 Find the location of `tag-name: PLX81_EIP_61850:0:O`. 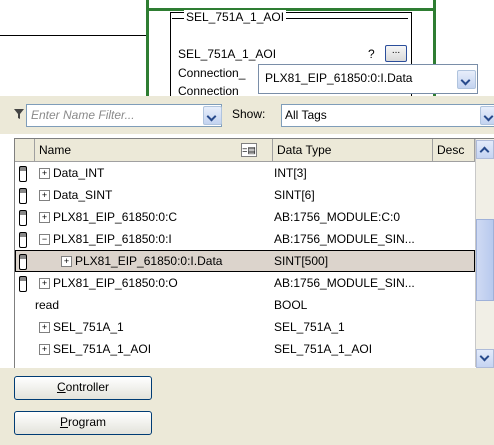

tag-name: PLX81_EIP_61850:0:O is located at coordinates (115, 283).